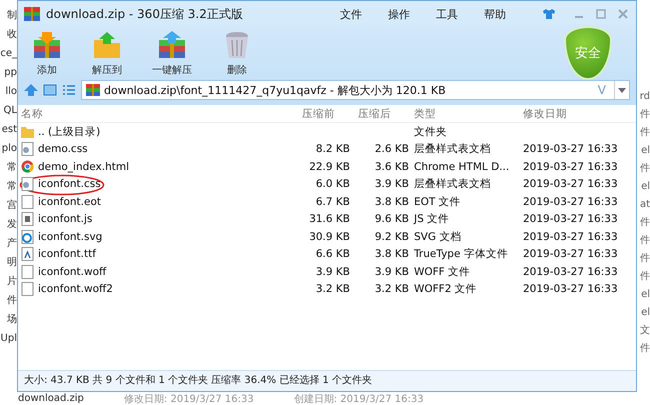 This screenshot has width=650, height=405. I want to click on maximize-icon, so click(601, 14).